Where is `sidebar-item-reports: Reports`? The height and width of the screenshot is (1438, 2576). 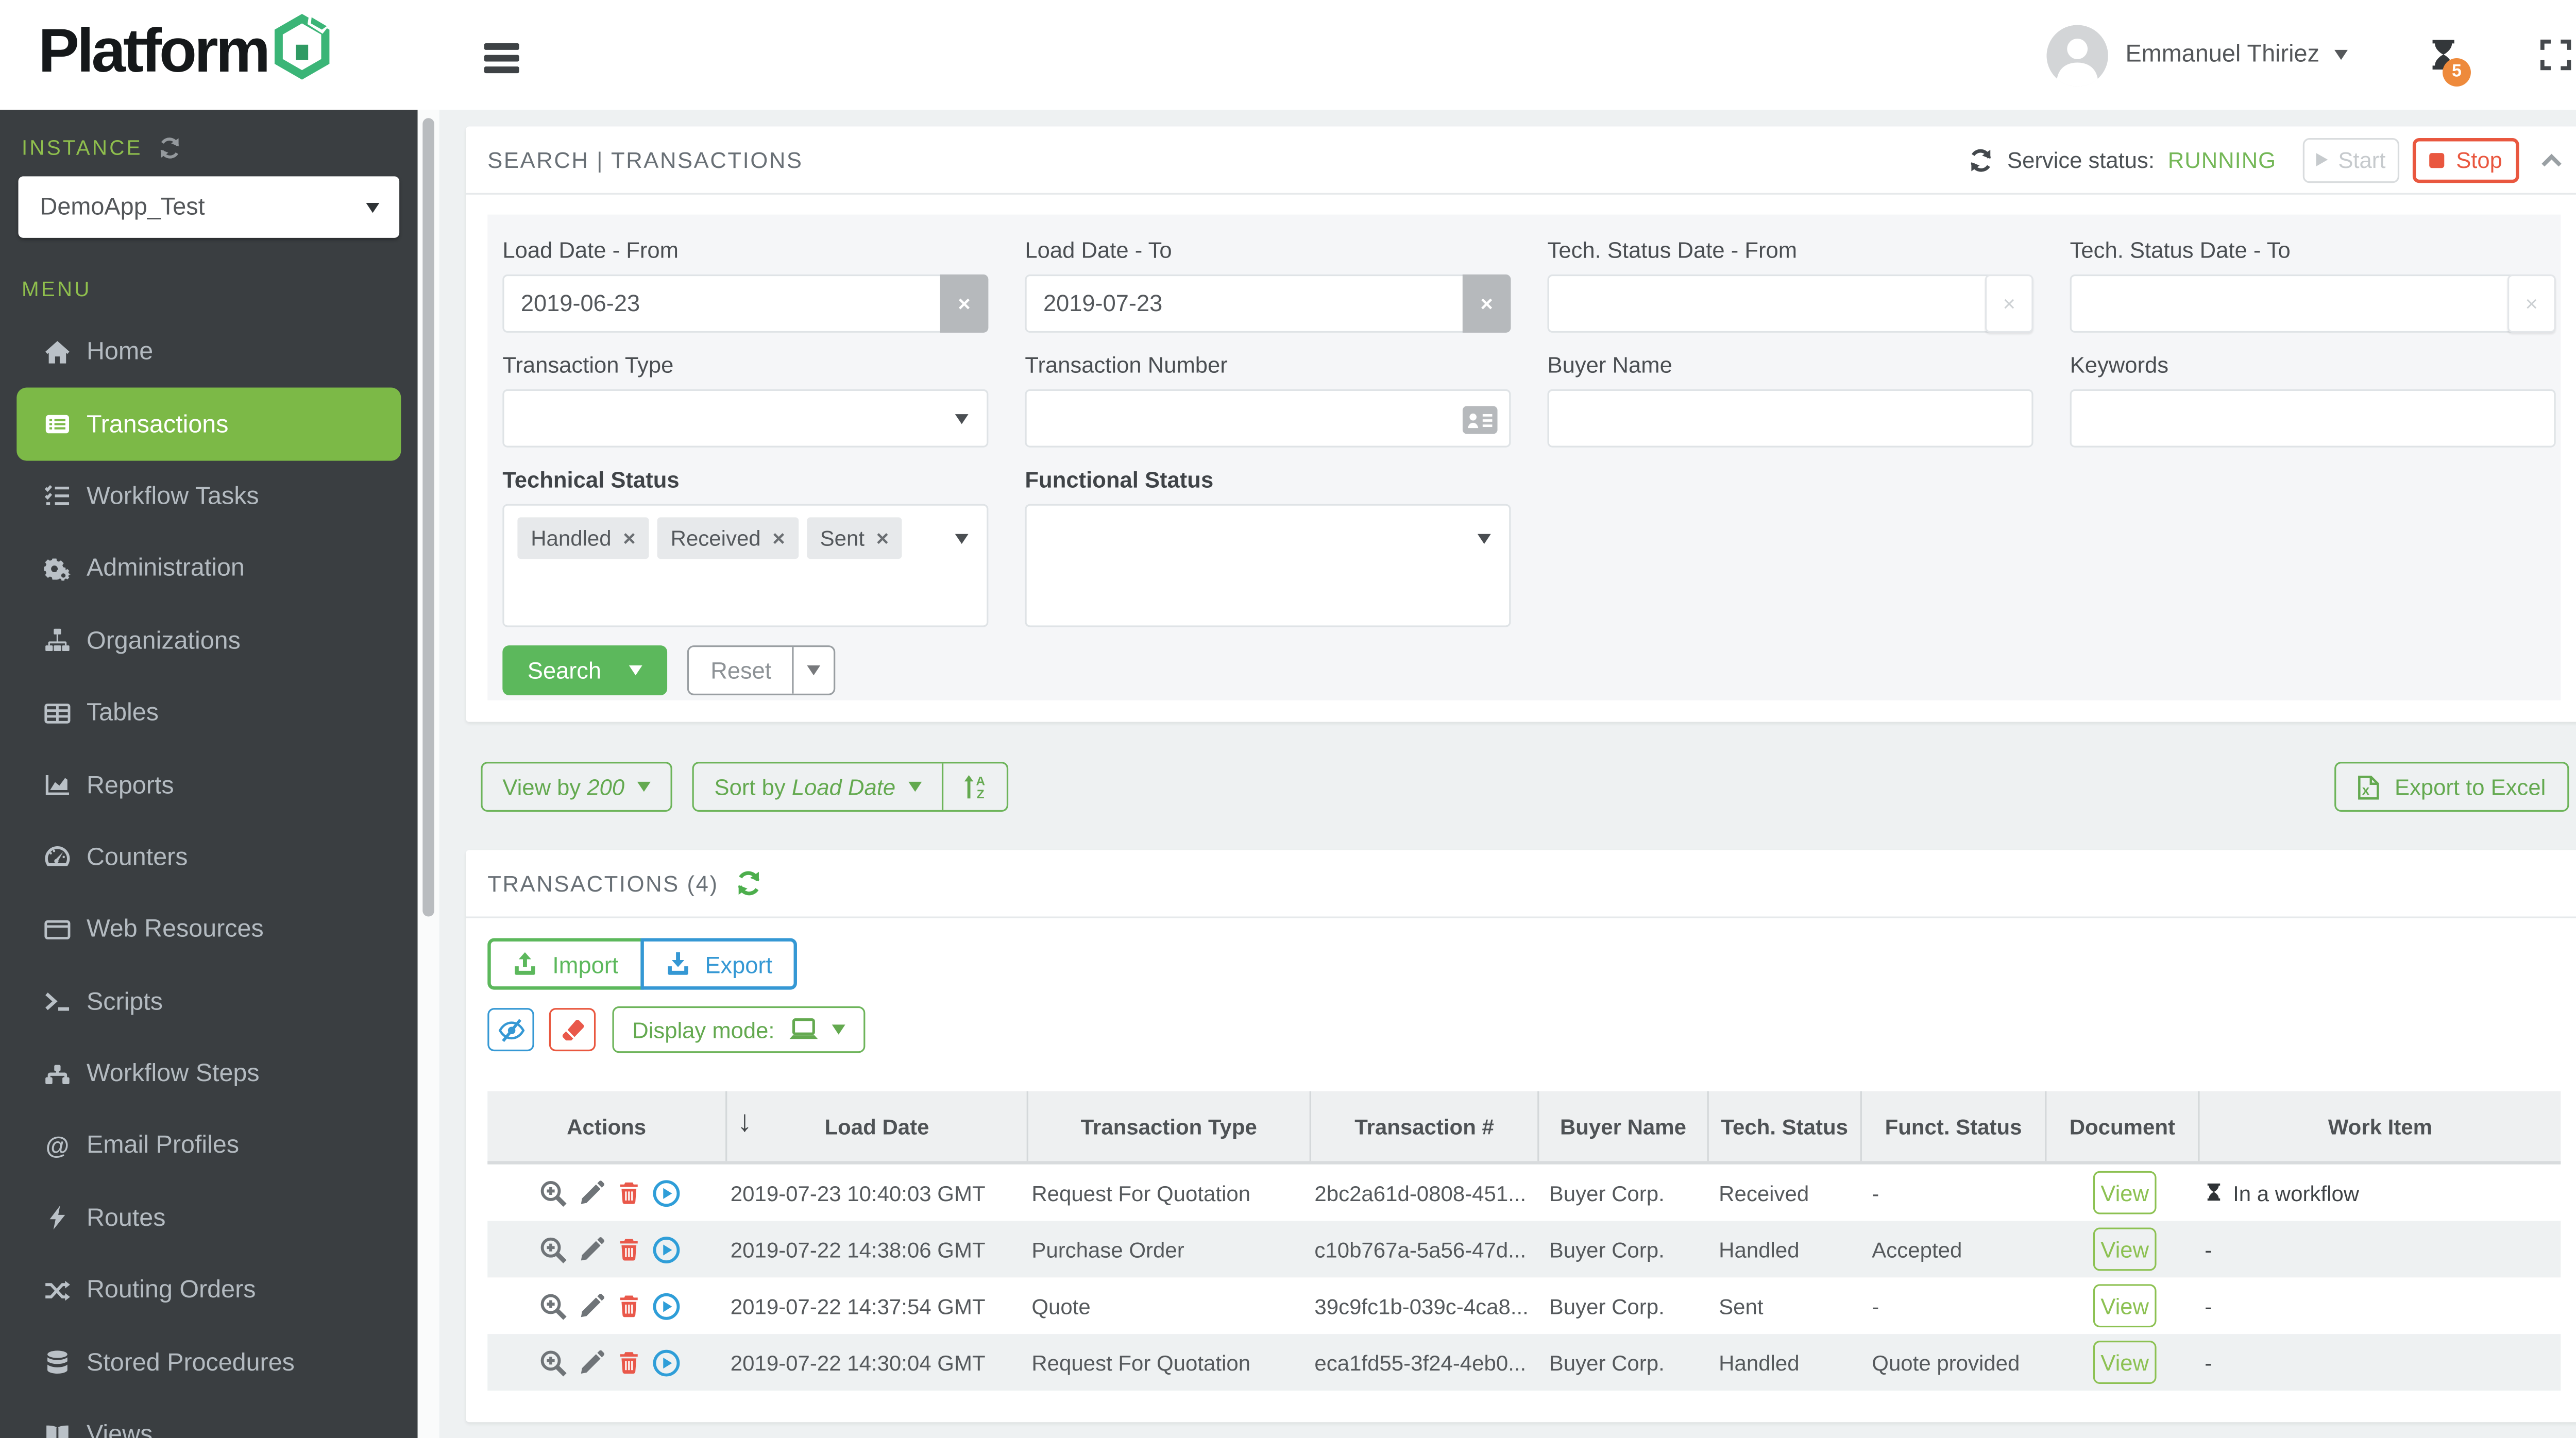 sidebar-item-reports: Reports is located at coordinates (209, 785).